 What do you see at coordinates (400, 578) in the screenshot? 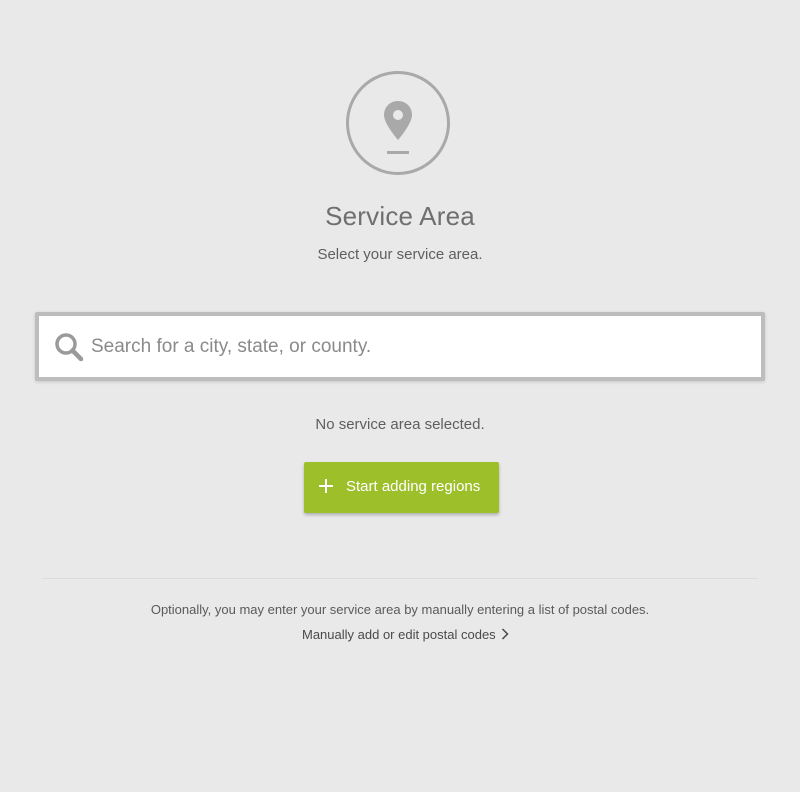
I see `section-divider` at bounding box center [400, 578].